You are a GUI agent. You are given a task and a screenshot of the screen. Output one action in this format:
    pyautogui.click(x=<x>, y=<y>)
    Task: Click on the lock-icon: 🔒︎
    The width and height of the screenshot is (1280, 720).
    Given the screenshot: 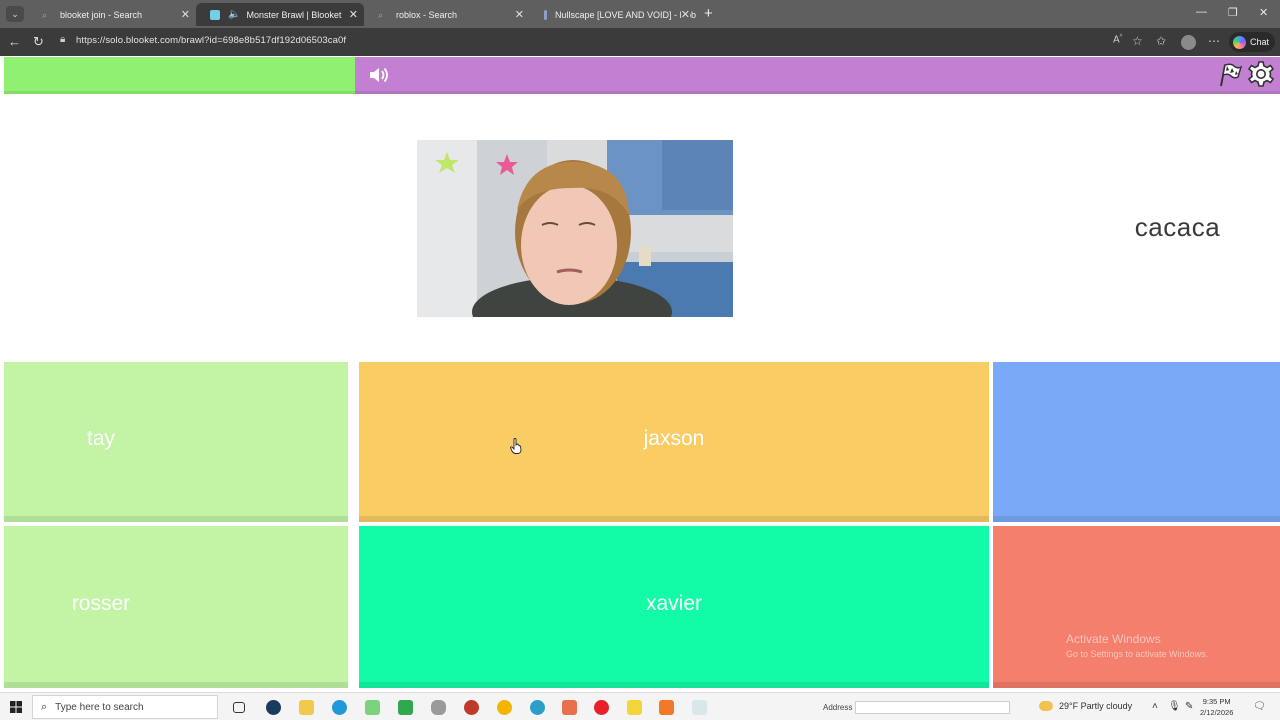 What is the action you would take?
    pyautogui.click(x=62, y=39)
    